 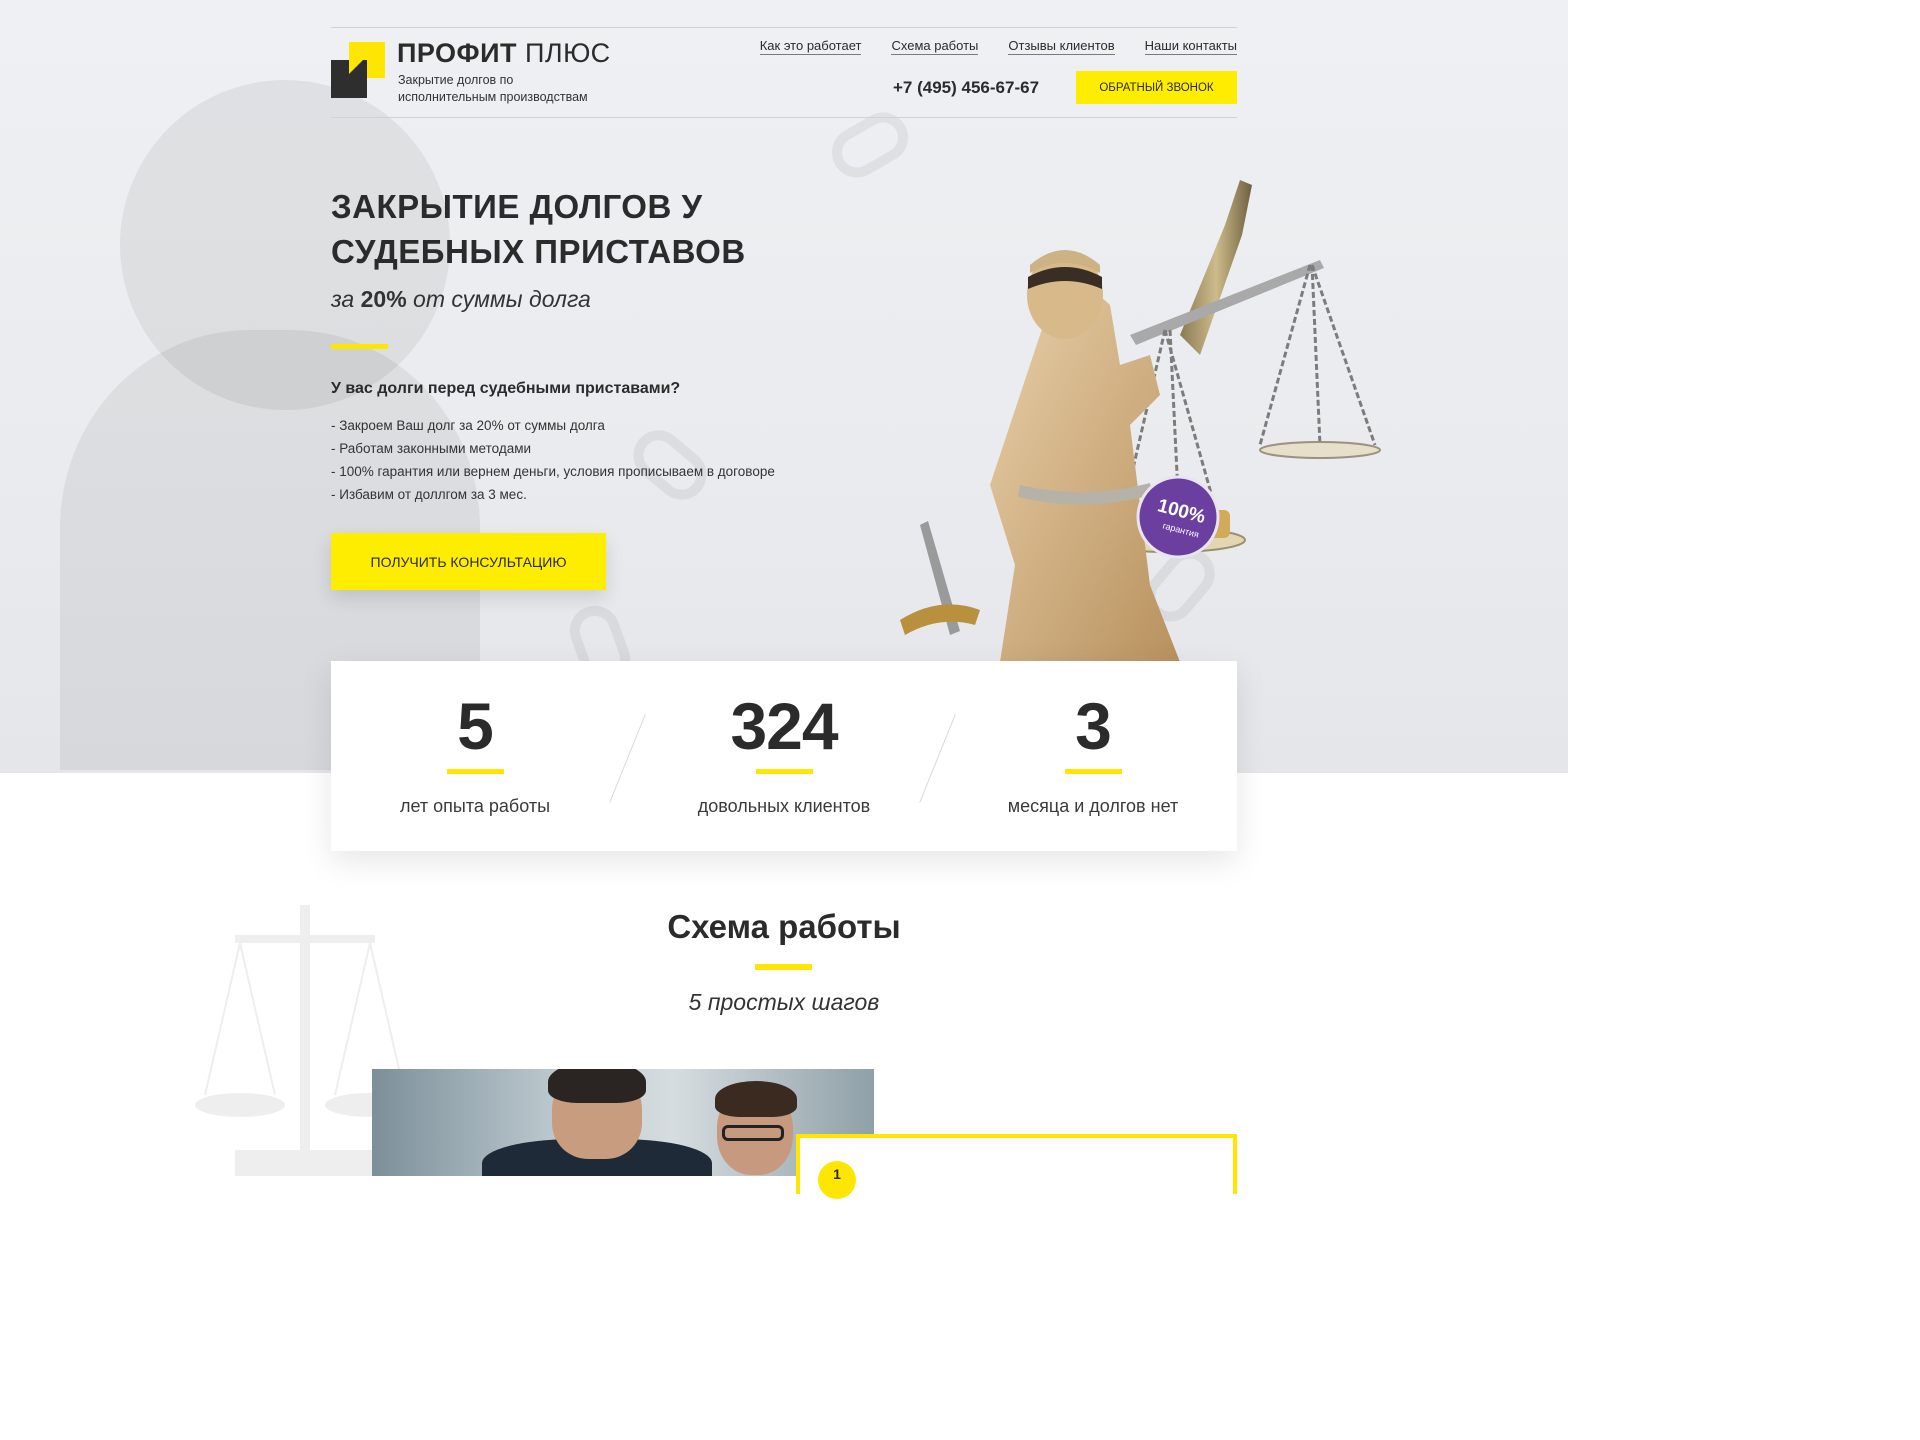 What do you see at coordinates (784, 726) in the screenshot?
I see `stat-value: 324` at bounding box center [784, 726].